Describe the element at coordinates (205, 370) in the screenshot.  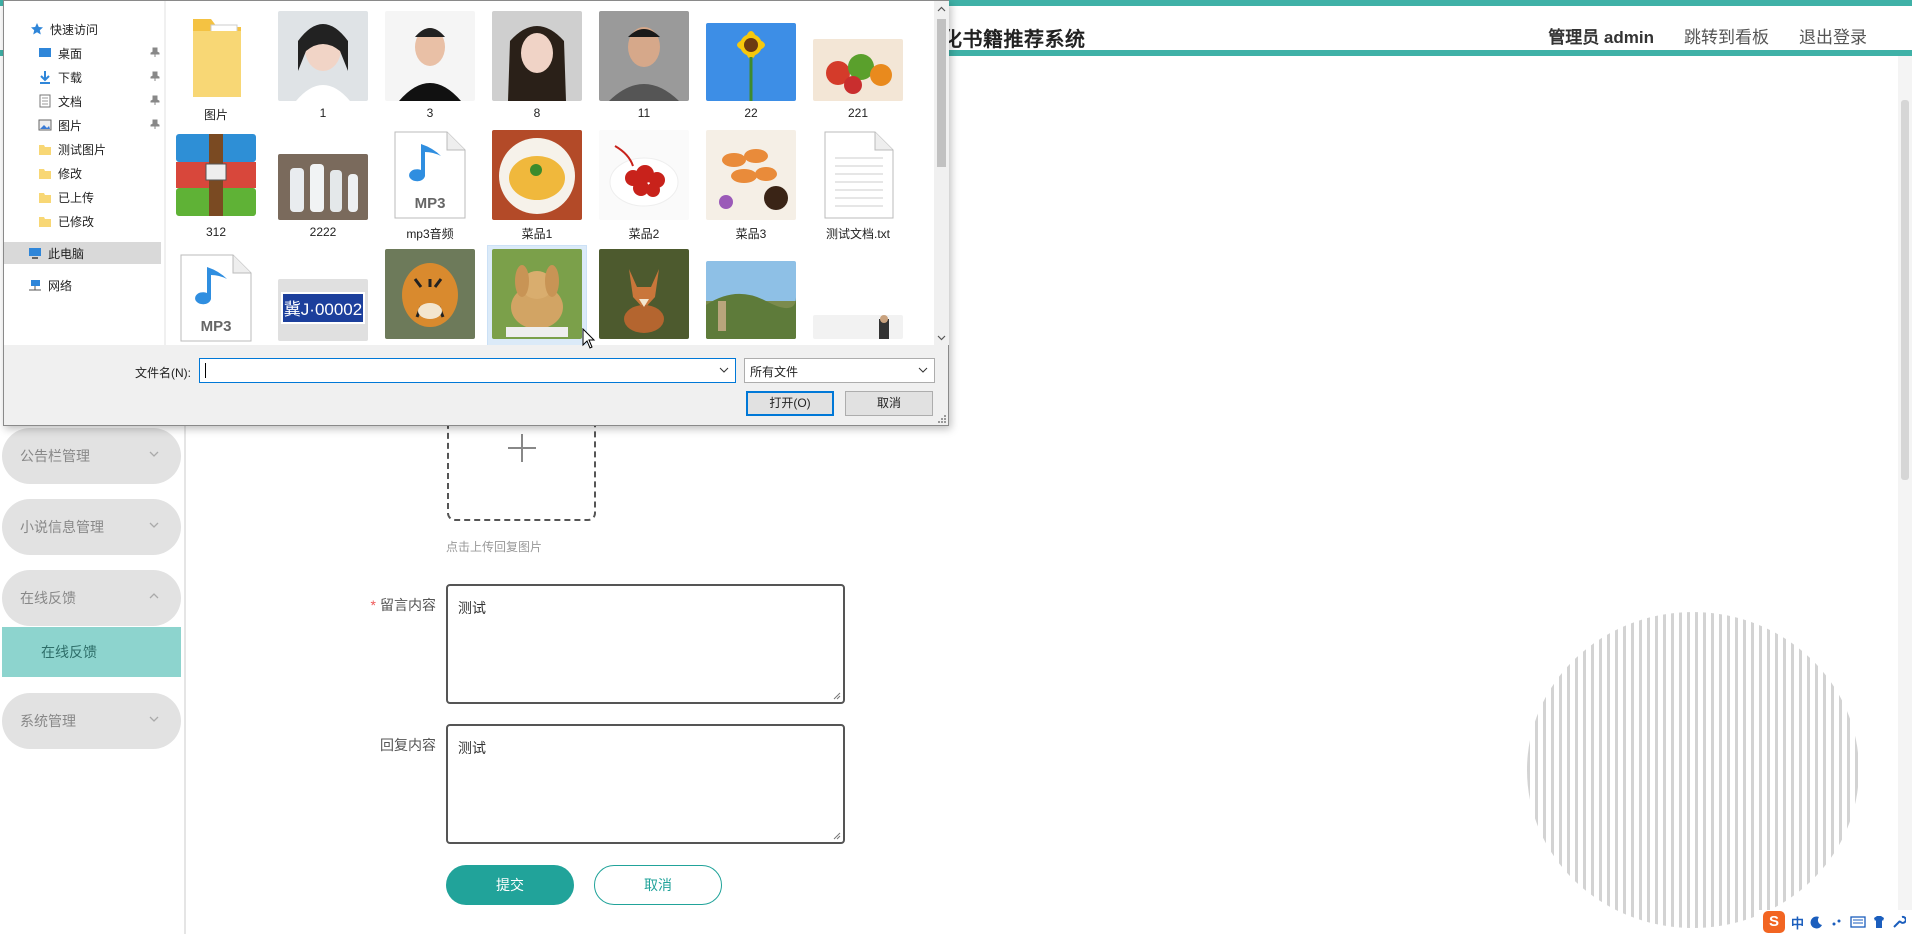
I see `text-caret` at that location.